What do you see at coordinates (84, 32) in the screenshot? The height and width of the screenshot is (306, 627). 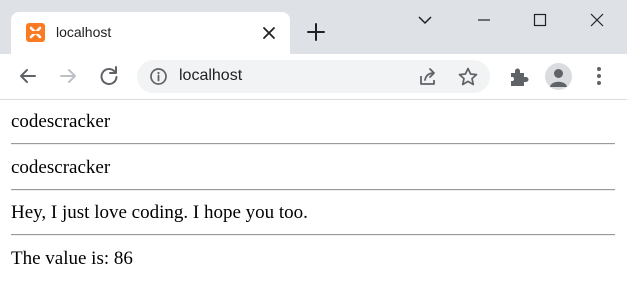 I see `tab-title: localhost` at bounding box center [84, 32].